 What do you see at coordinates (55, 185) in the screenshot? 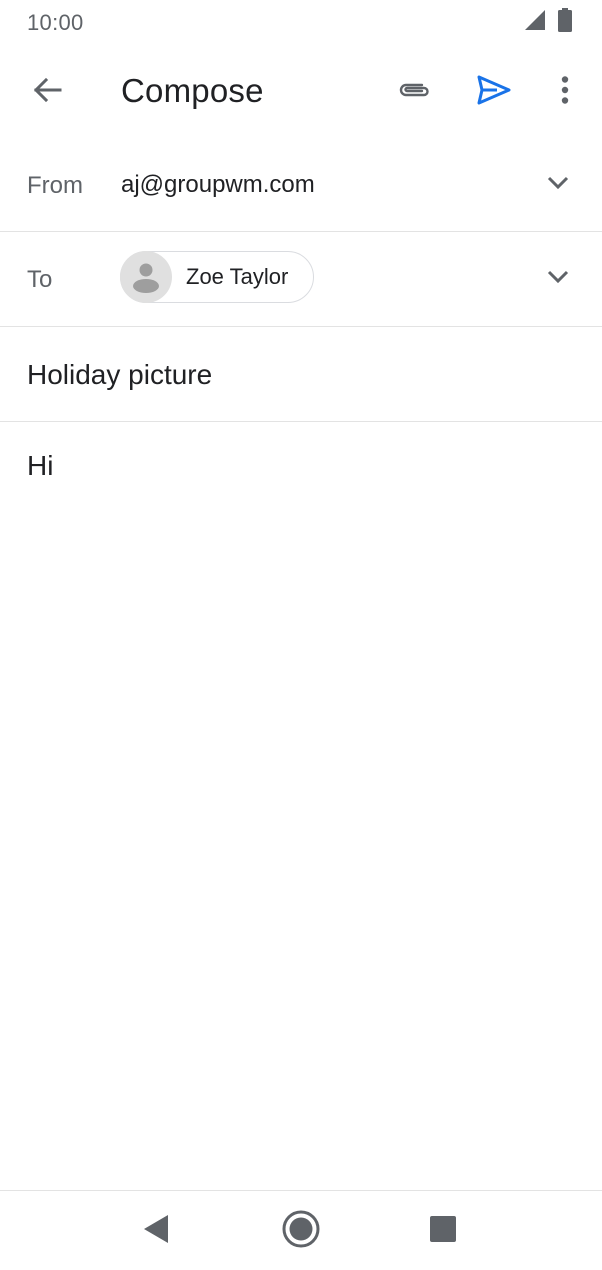
I see `from-label: From` at bounding box center [55, 185].